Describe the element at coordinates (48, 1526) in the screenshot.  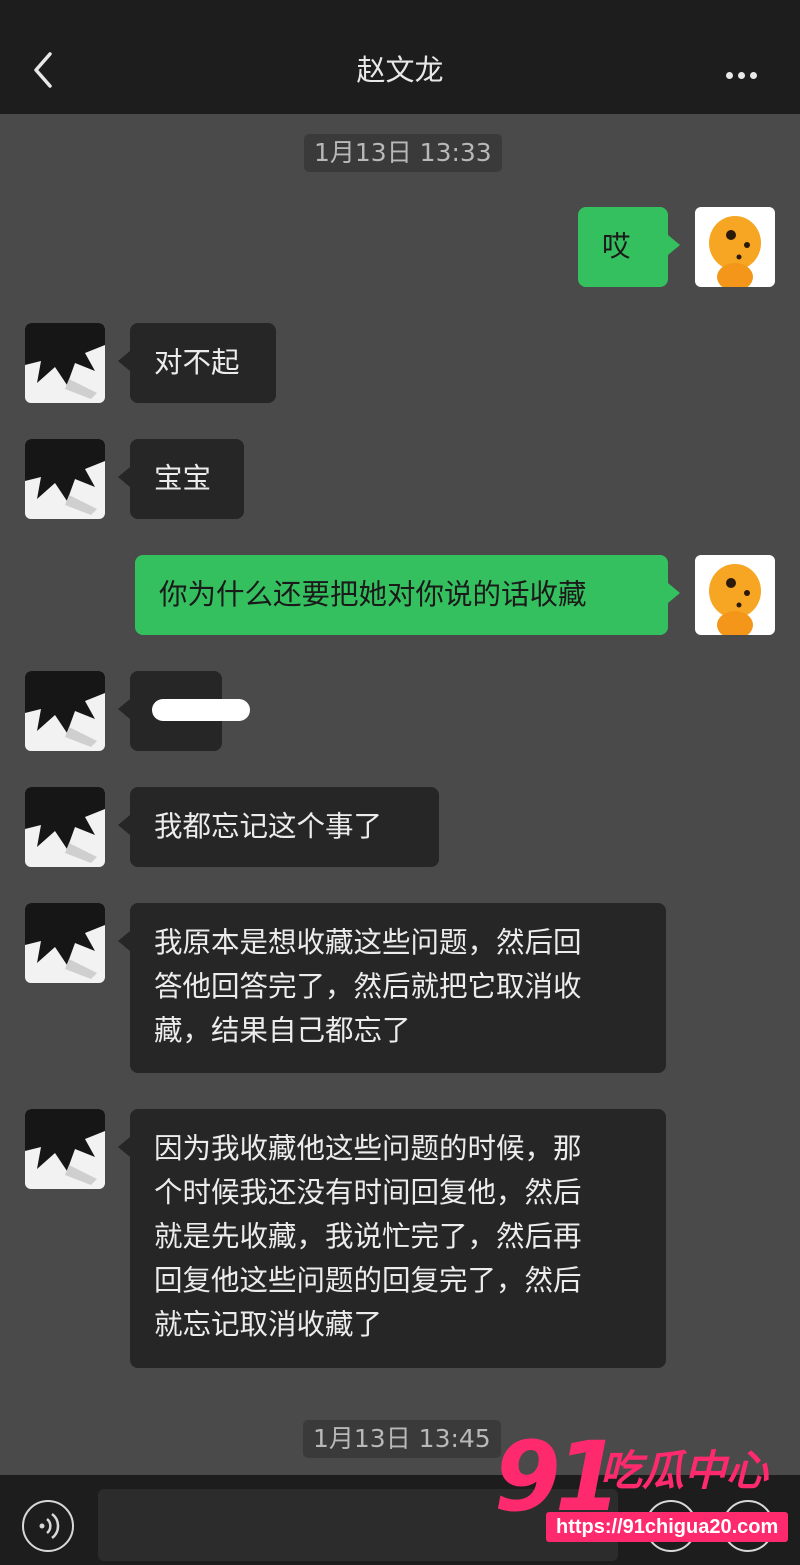
I see `voice-icon` at that location.